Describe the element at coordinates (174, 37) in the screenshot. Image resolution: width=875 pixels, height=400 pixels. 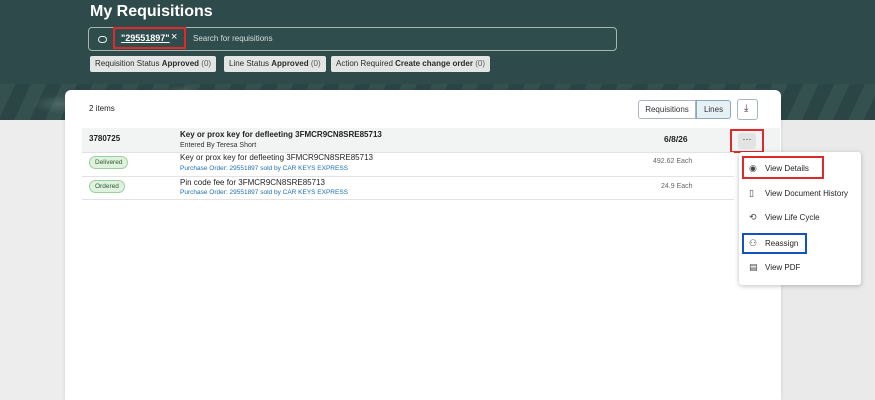
I see `clear-chip-icon: ×` at that location.